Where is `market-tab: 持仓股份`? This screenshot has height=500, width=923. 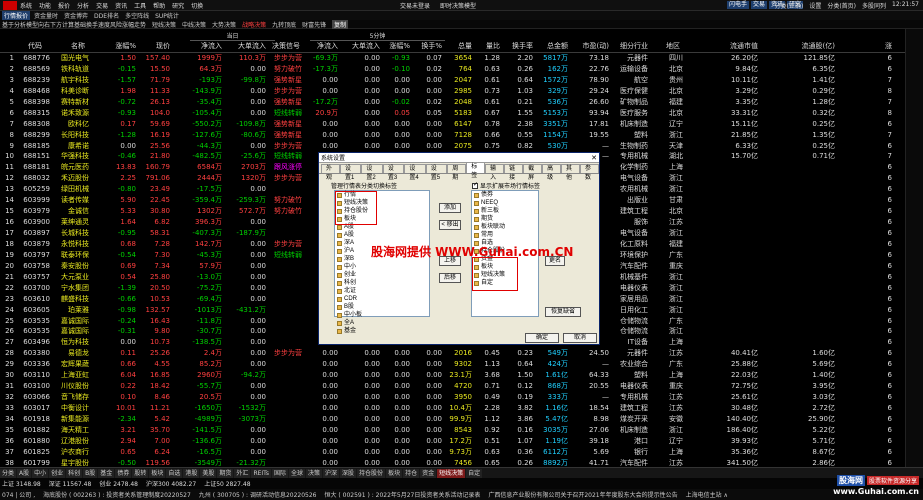
market-tab: 持仓股份 is located at coordinates (371, 473).